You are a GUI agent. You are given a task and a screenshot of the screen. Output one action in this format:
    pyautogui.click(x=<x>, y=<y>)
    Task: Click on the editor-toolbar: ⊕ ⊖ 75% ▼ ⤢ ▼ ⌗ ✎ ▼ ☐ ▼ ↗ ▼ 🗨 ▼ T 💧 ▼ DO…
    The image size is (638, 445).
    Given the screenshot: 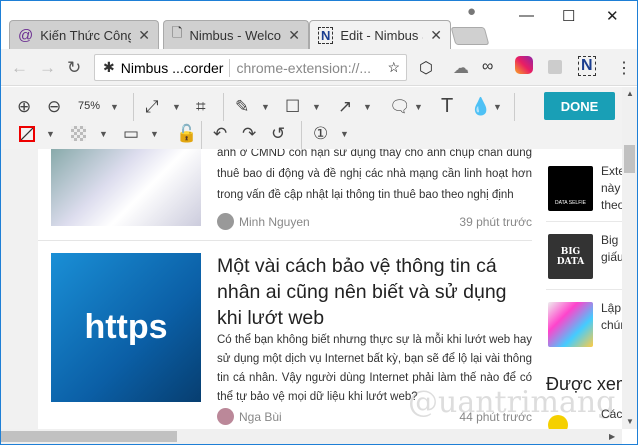 What is the action you would take?
    pyautogui.click(x=311, y=118)
    